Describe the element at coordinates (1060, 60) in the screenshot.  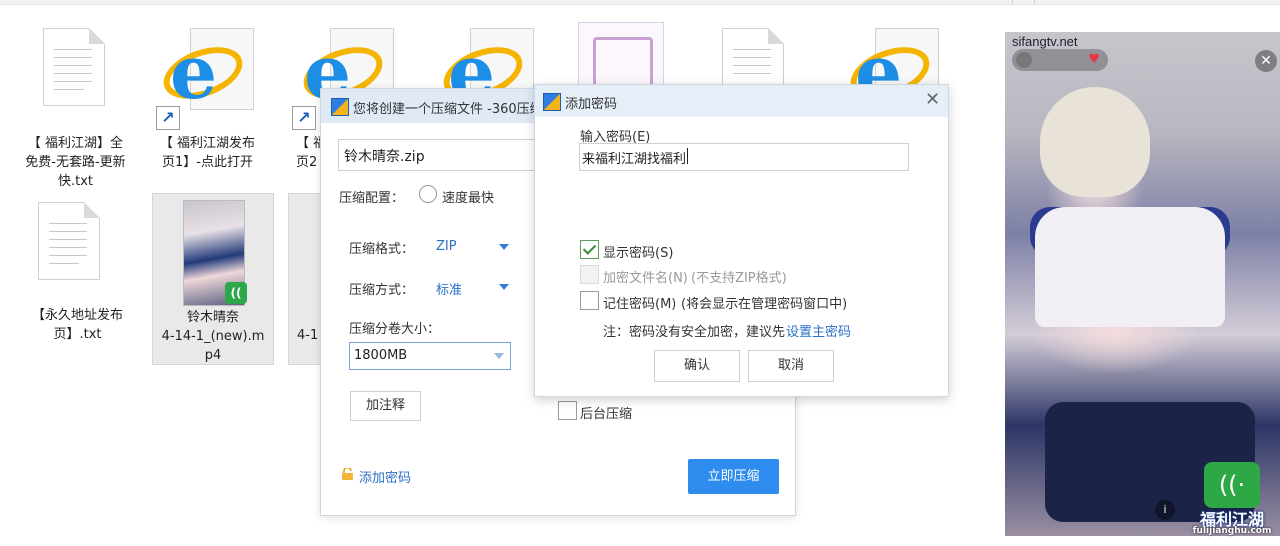
I see `video-user-pill: ♥` at that location.